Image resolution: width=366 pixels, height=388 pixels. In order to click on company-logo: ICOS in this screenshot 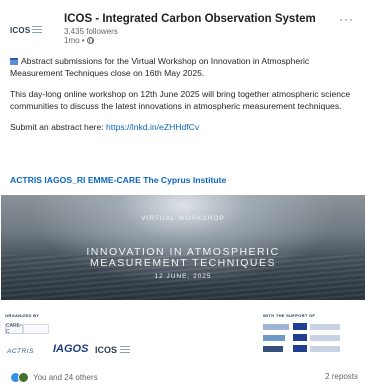, I will do `click(32, 30)`.